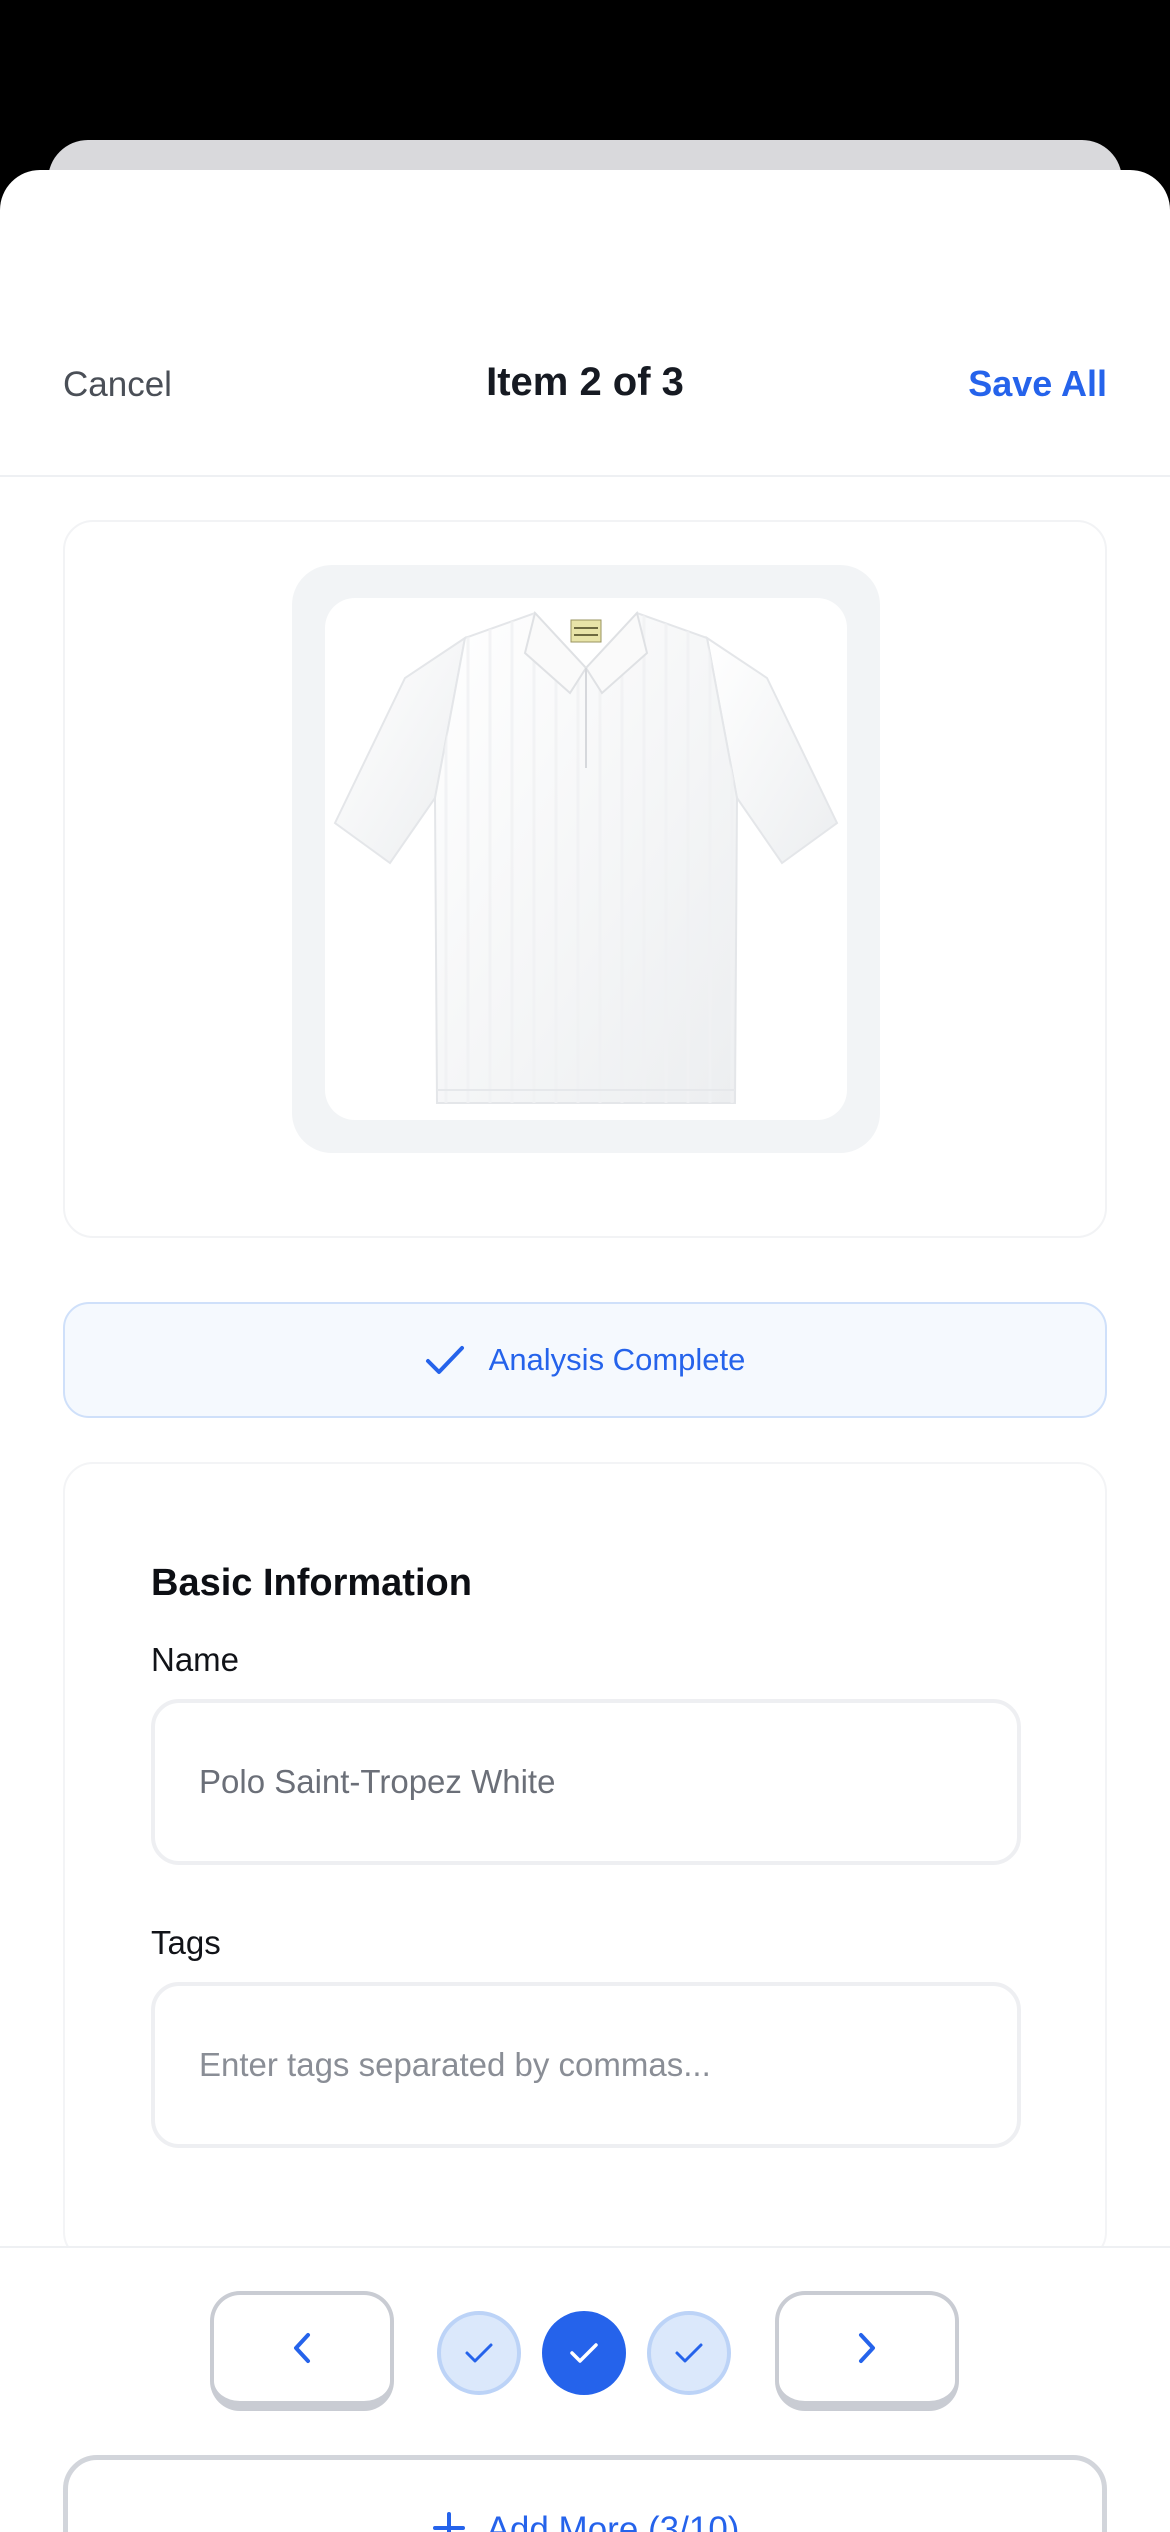  I want to click on tags-input, so click(586, 2065).